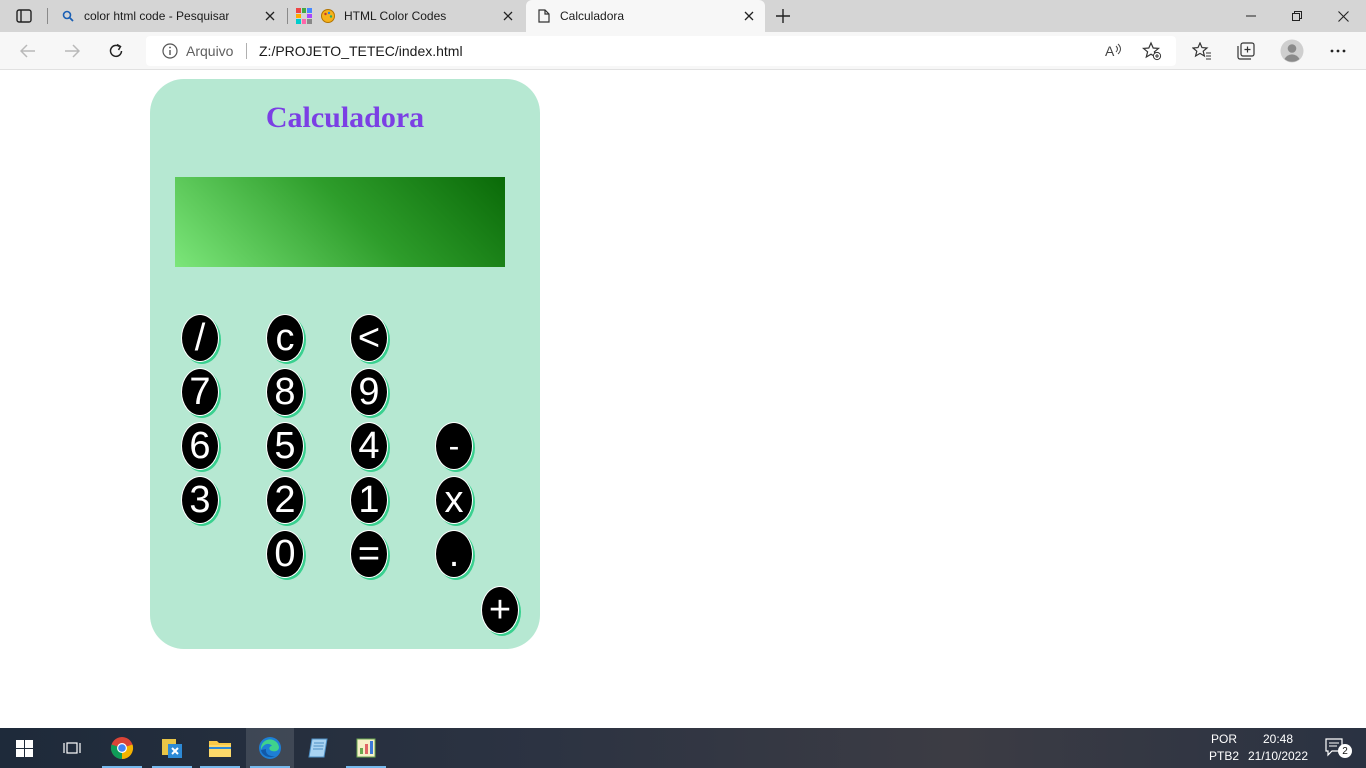  Describe the element at coordinates (1278, 748) in the screenshot. I see `clock: 20:48 21/10/2022` at that location.